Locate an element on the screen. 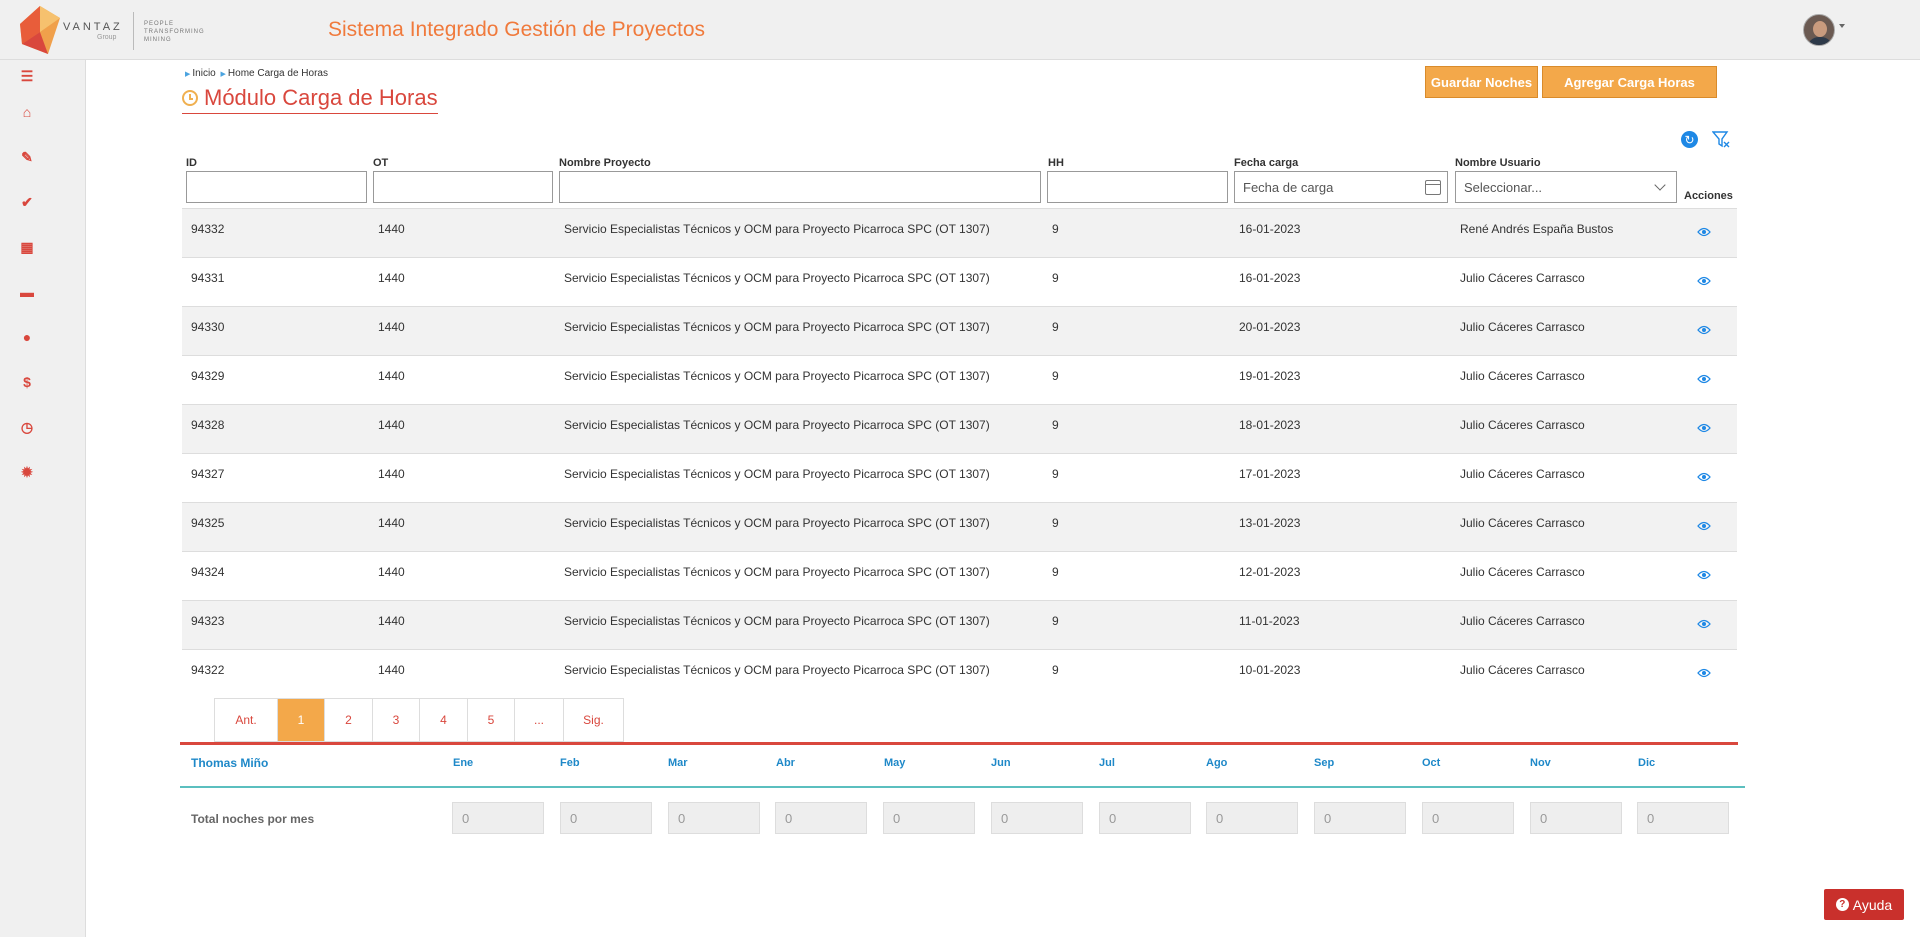  hh-filter-input is located at coordinates (1137, 187).